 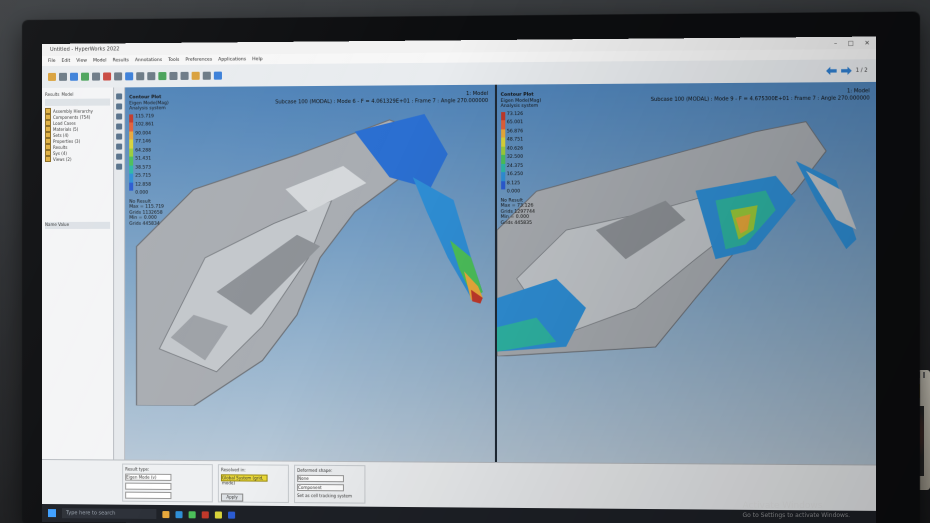 I want to click on window-title: Untitled - HyperWorks 2022, so click(x=84, y=49).